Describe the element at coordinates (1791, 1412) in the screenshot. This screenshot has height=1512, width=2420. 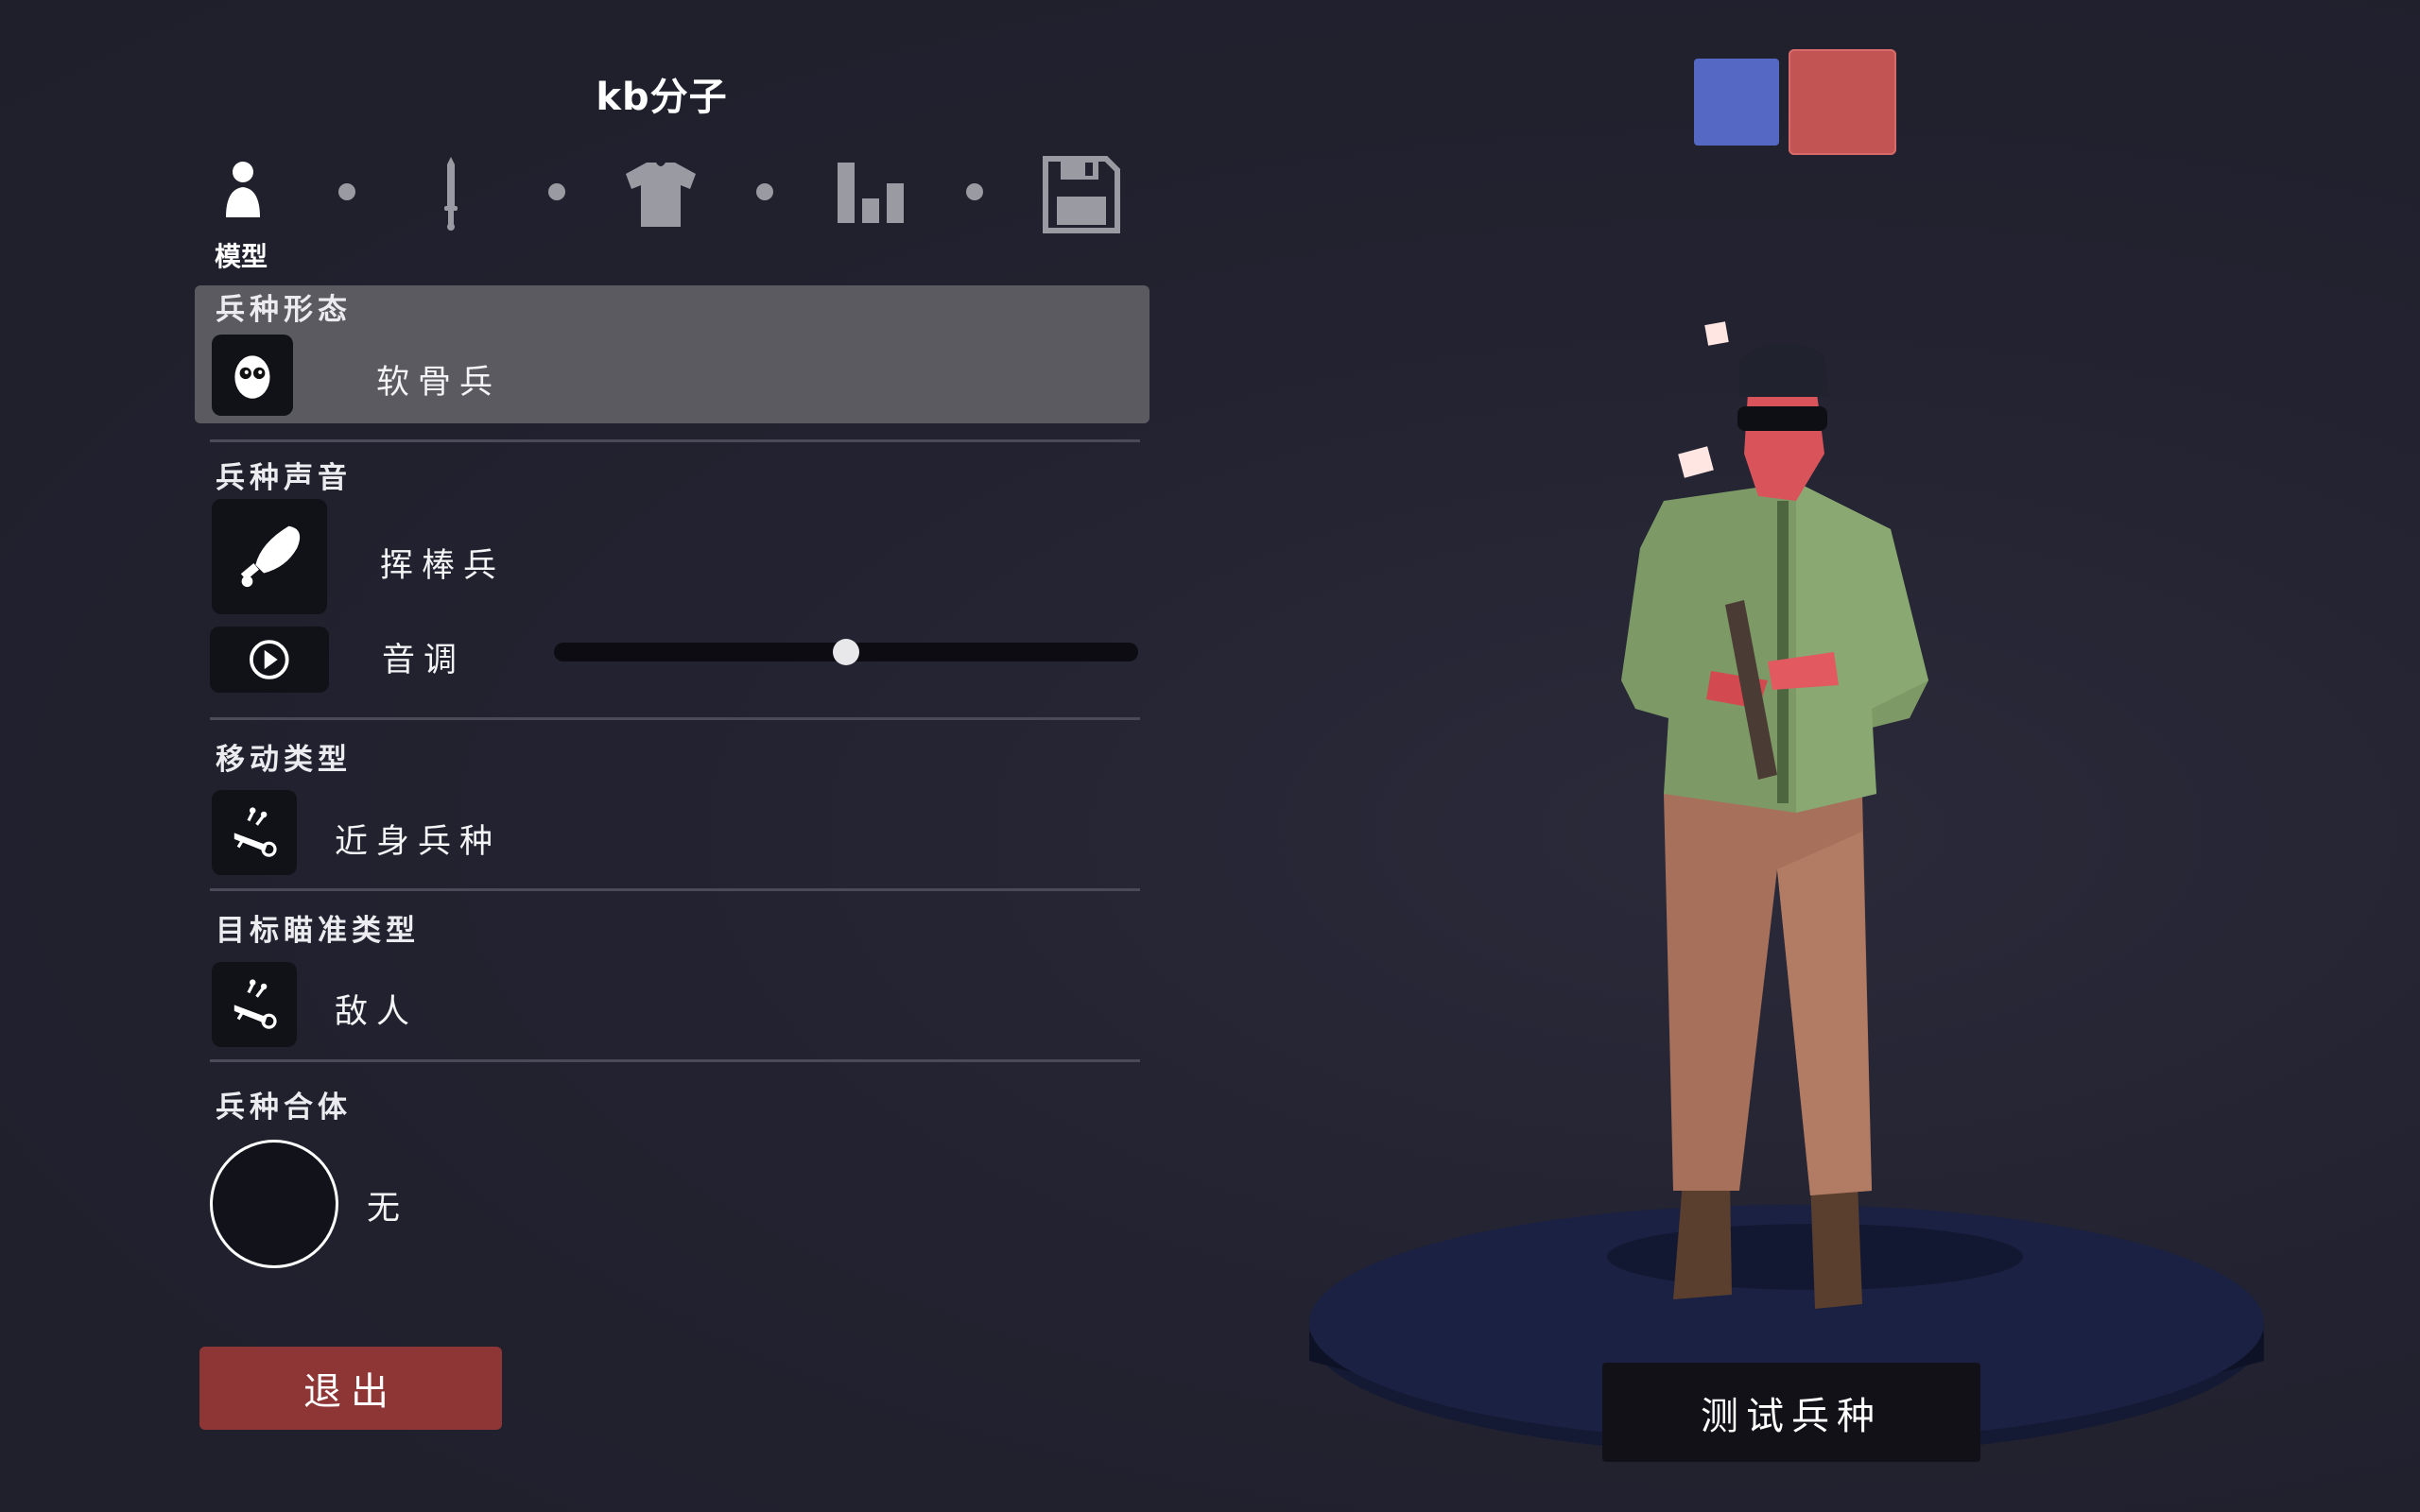
I see `test-unit-button: 测试兵种` at that location.